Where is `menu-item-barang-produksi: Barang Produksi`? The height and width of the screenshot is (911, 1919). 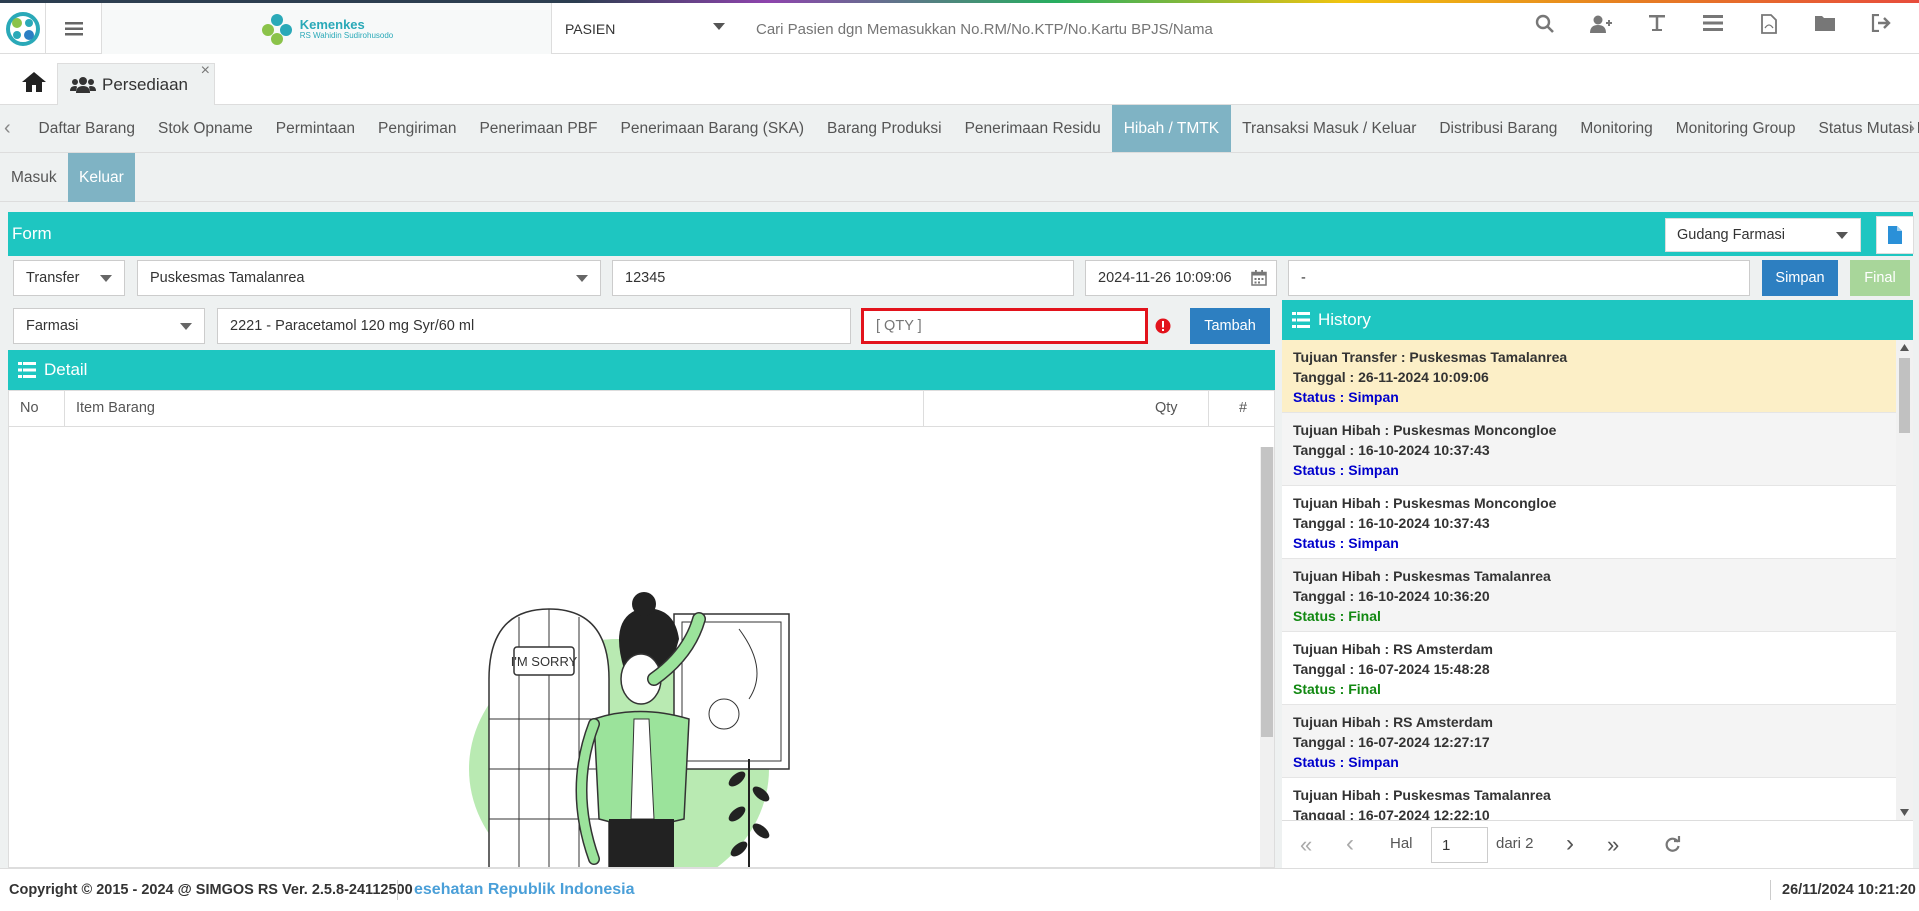
menu-item-barang-produksi: Barang Produksi is located at coordinates (885, 128).